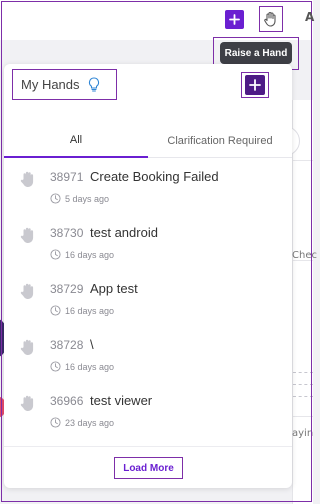 The height and width of the screenshot is (504, 320). I want to click on add-hand-button, so click(234, 19).